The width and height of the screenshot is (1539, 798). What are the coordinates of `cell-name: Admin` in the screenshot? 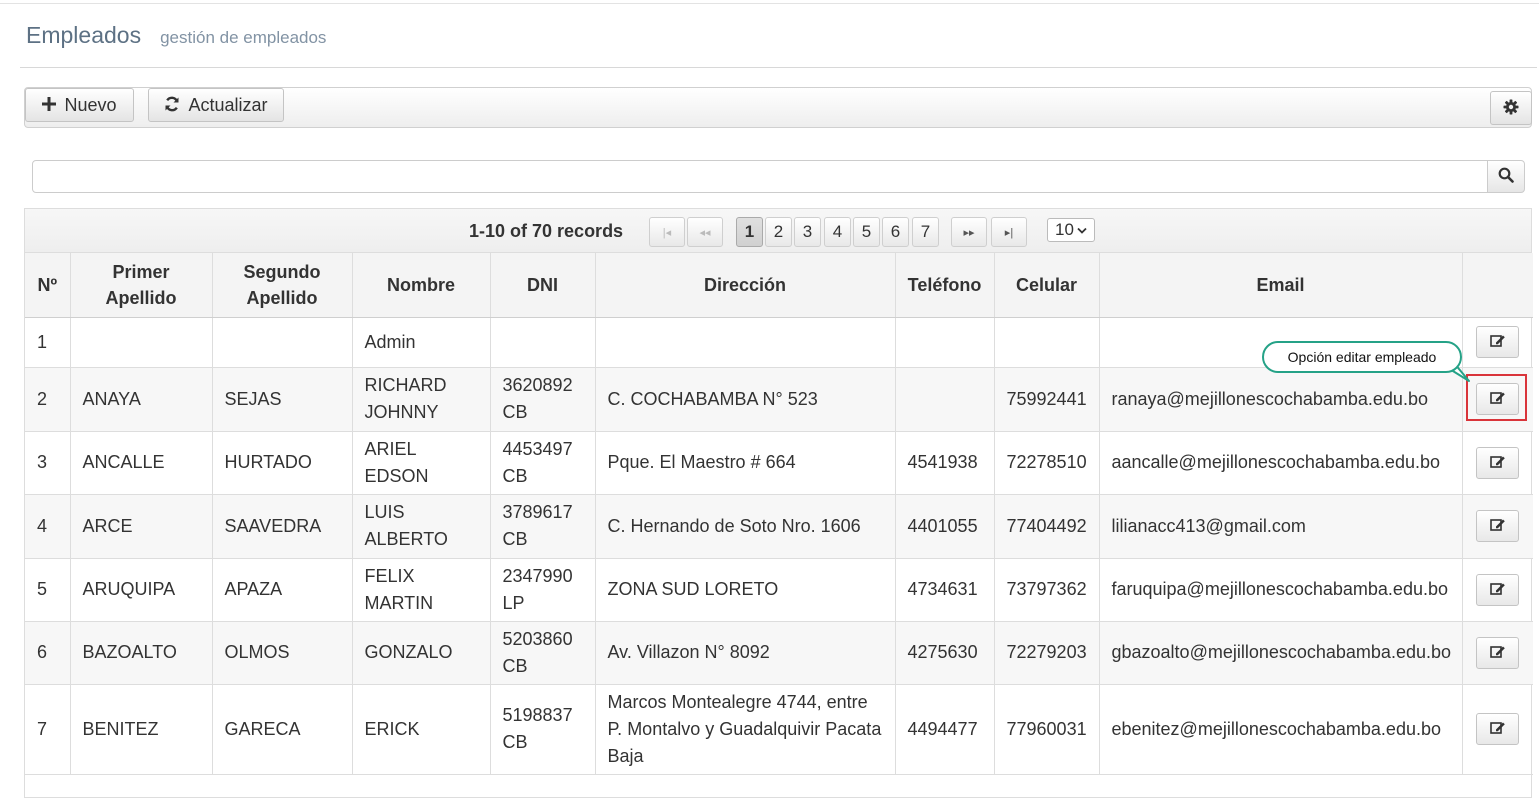 It's located at (421, 342).